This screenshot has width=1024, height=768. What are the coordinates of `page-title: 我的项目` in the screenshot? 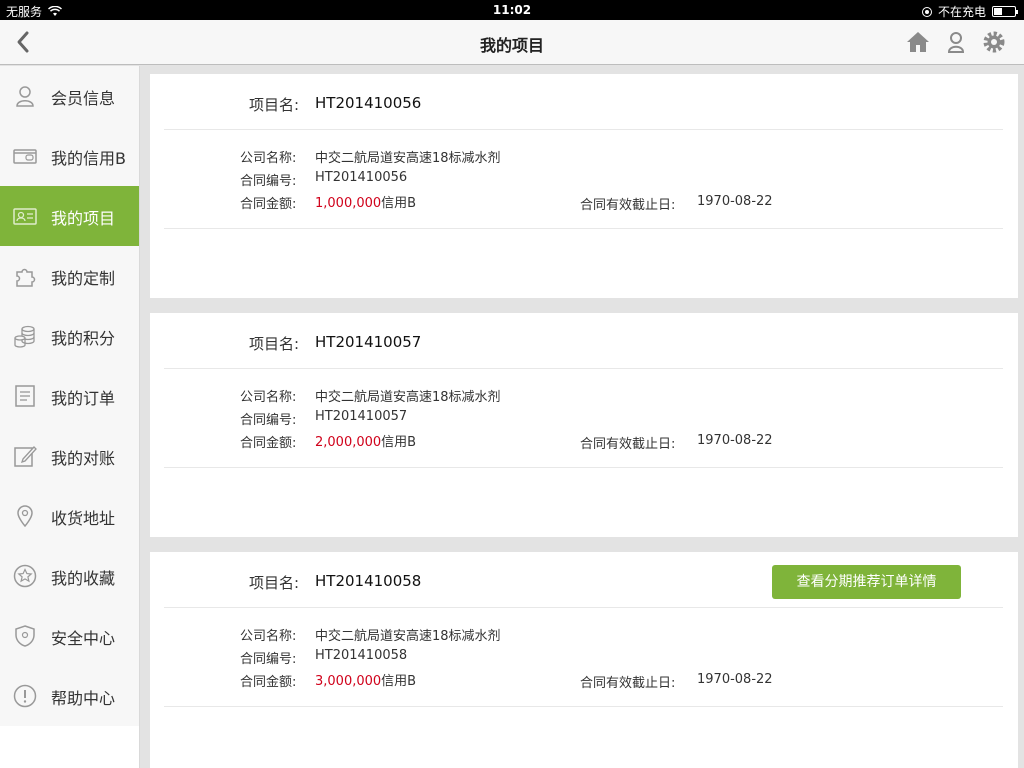 It's located at (511, 45).